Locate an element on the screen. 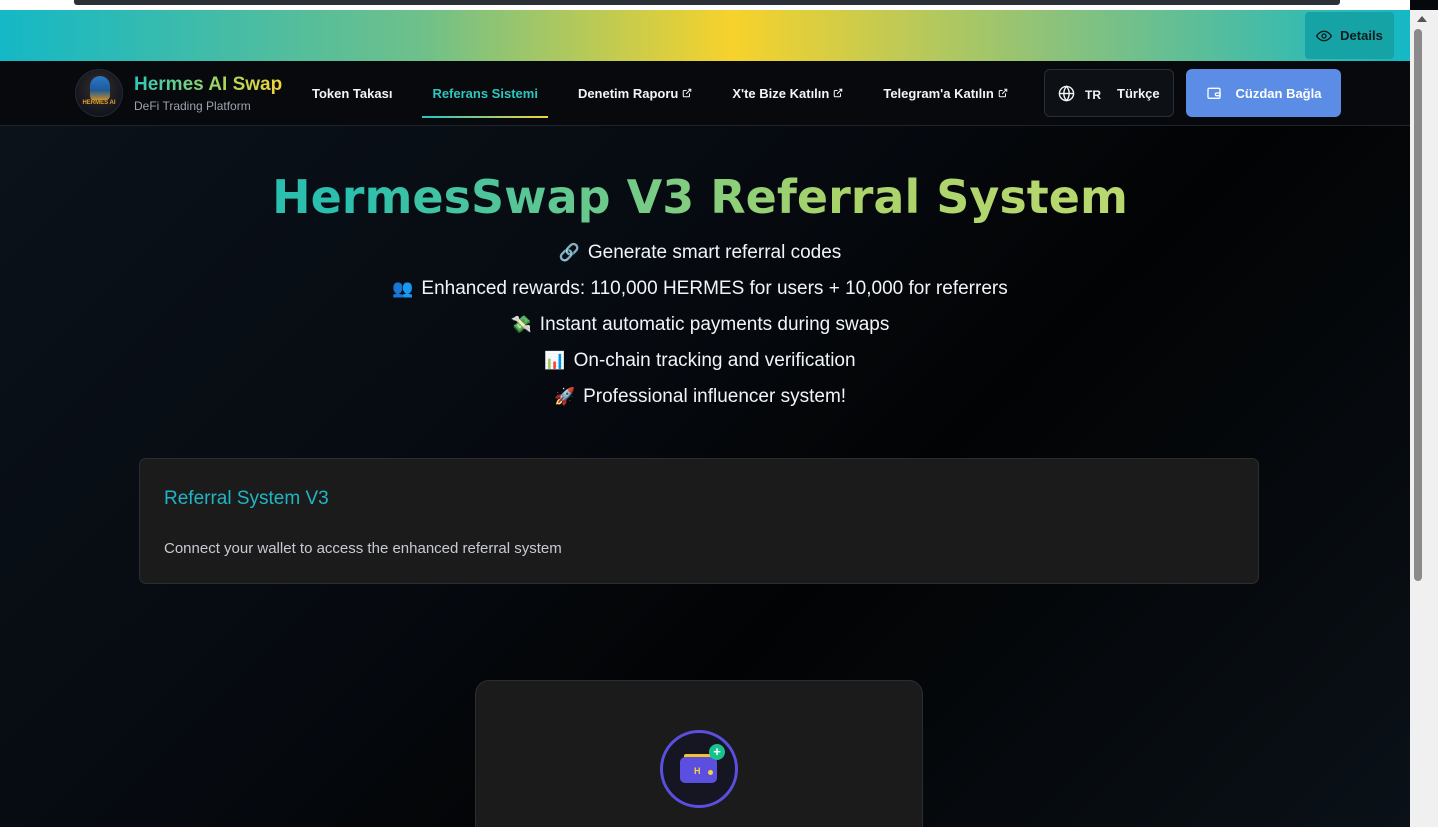 The height and width of the screenshot is (827, 1438). nav-item-join-telegram: Telegram'a Katılın is located at coordinates (945, 93).